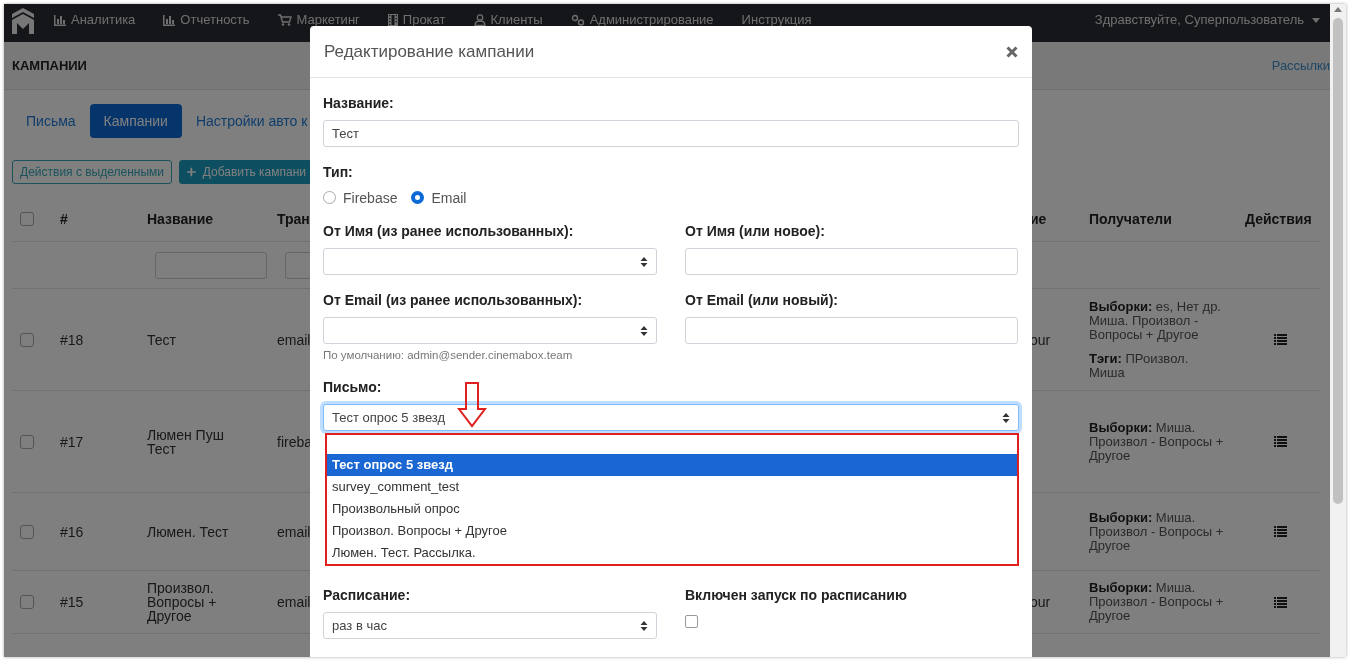  Describe the element at coordinates (51, 121) in the screenshot. I see `tab: Письма` at that location.